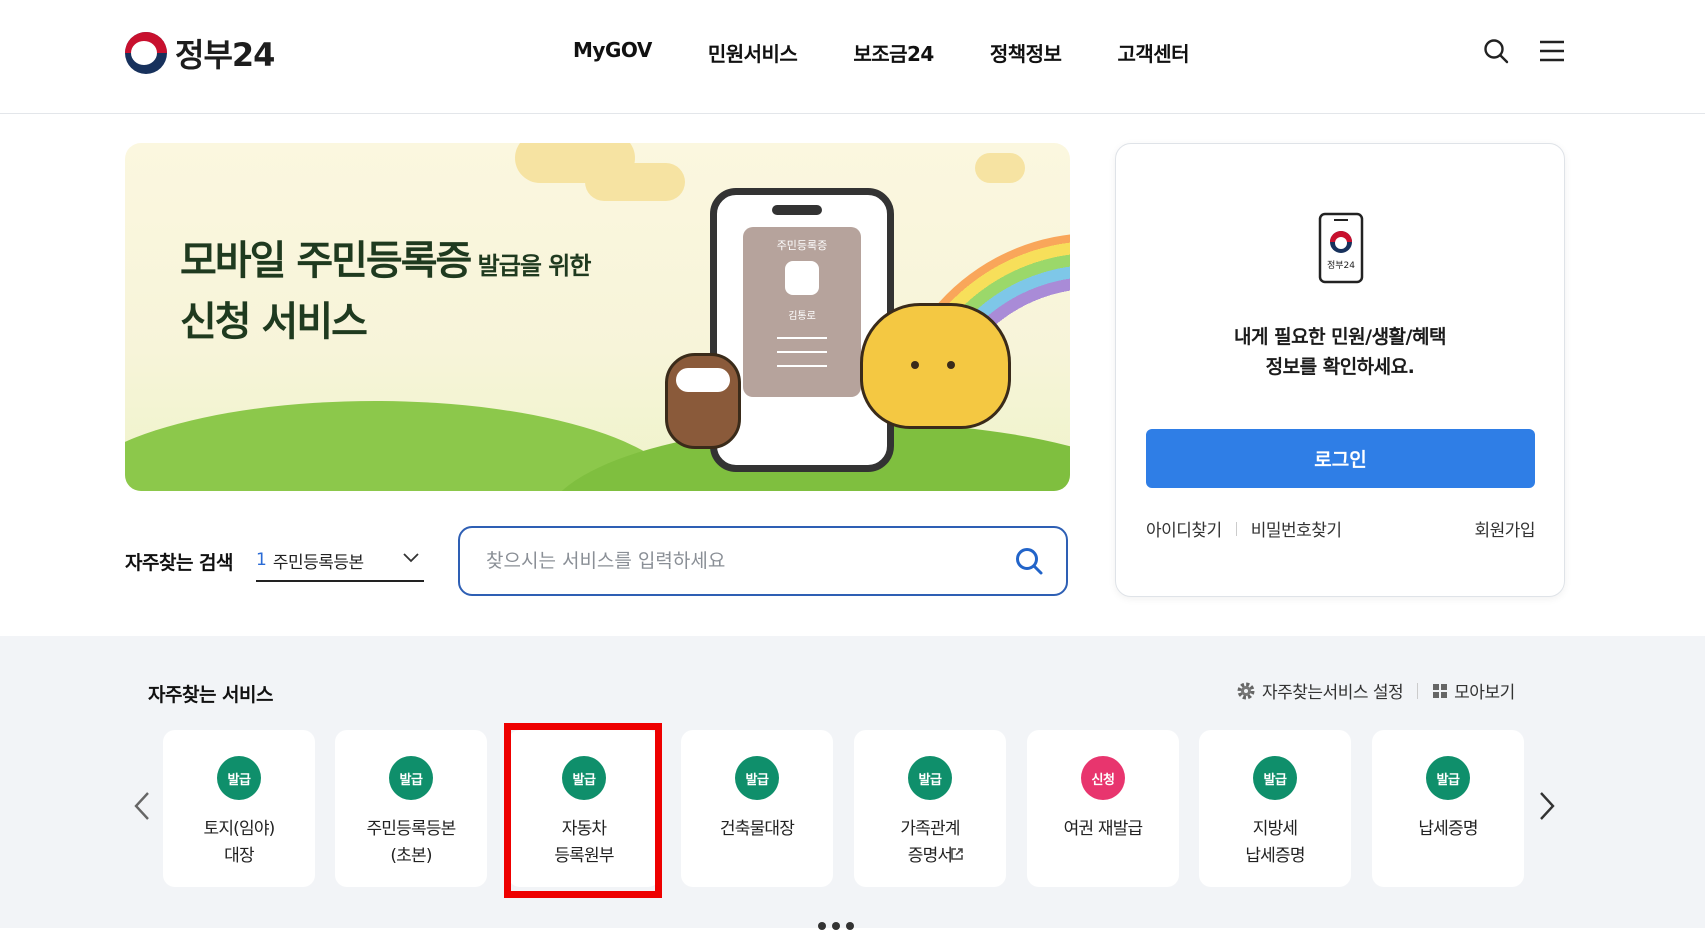 The image size is (1705, 930). I want to click on link-divider, so click(1236, 528).